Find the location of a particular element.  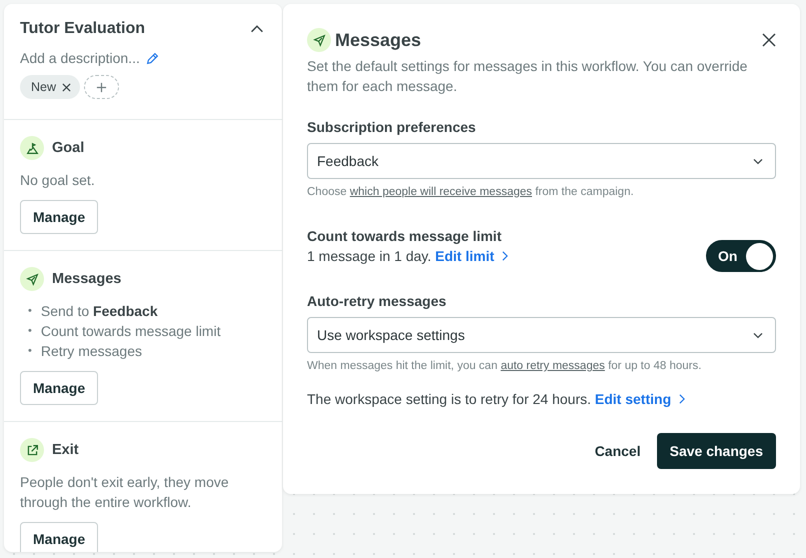

retry-note: The workspace setting is to retry for 24 hours. is located at coordinates (449, 399).